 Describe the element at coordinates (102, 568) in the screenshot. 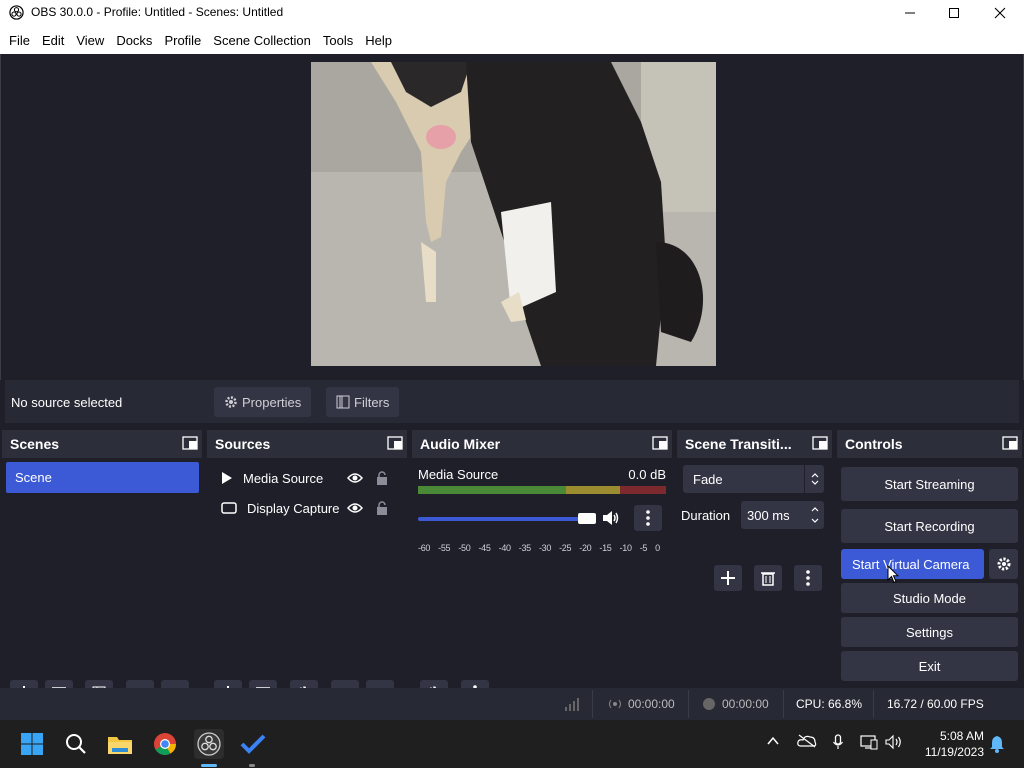

I see `scenes-dock: Scenes Scene` at that location.